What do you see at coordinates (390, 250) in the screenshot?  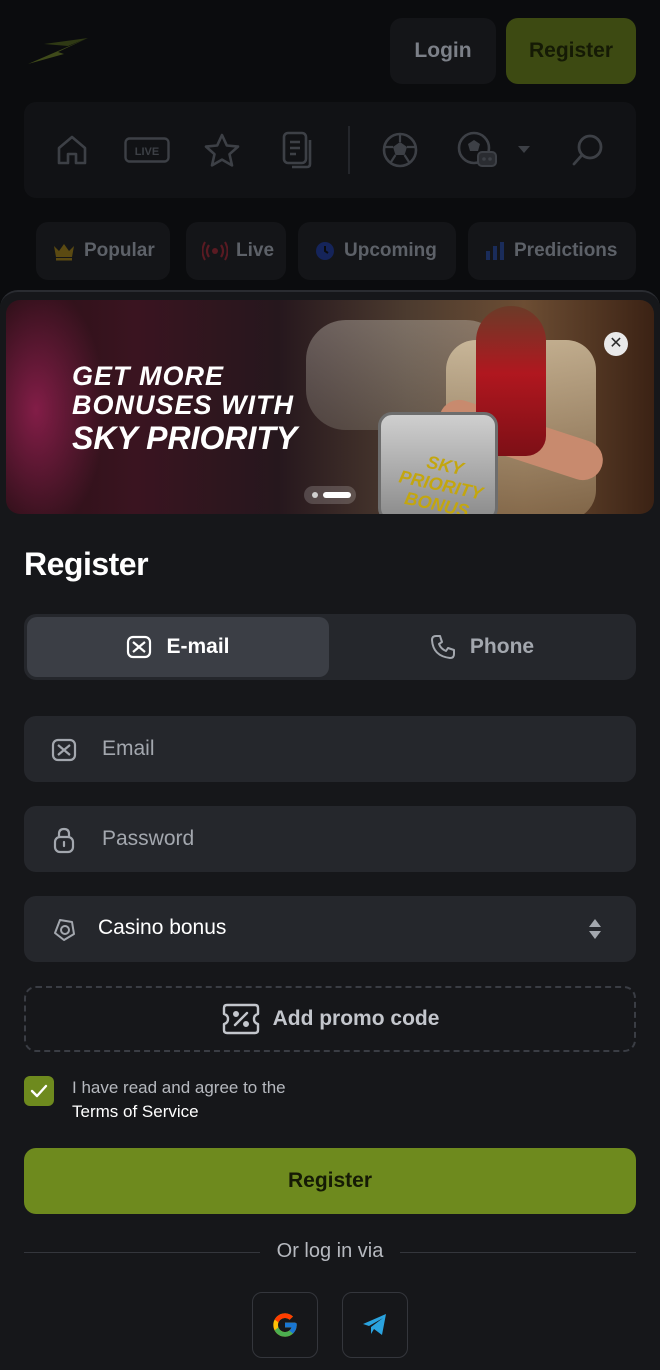 I see `chip-label: Upcoming` at bounding box center [390, 250].